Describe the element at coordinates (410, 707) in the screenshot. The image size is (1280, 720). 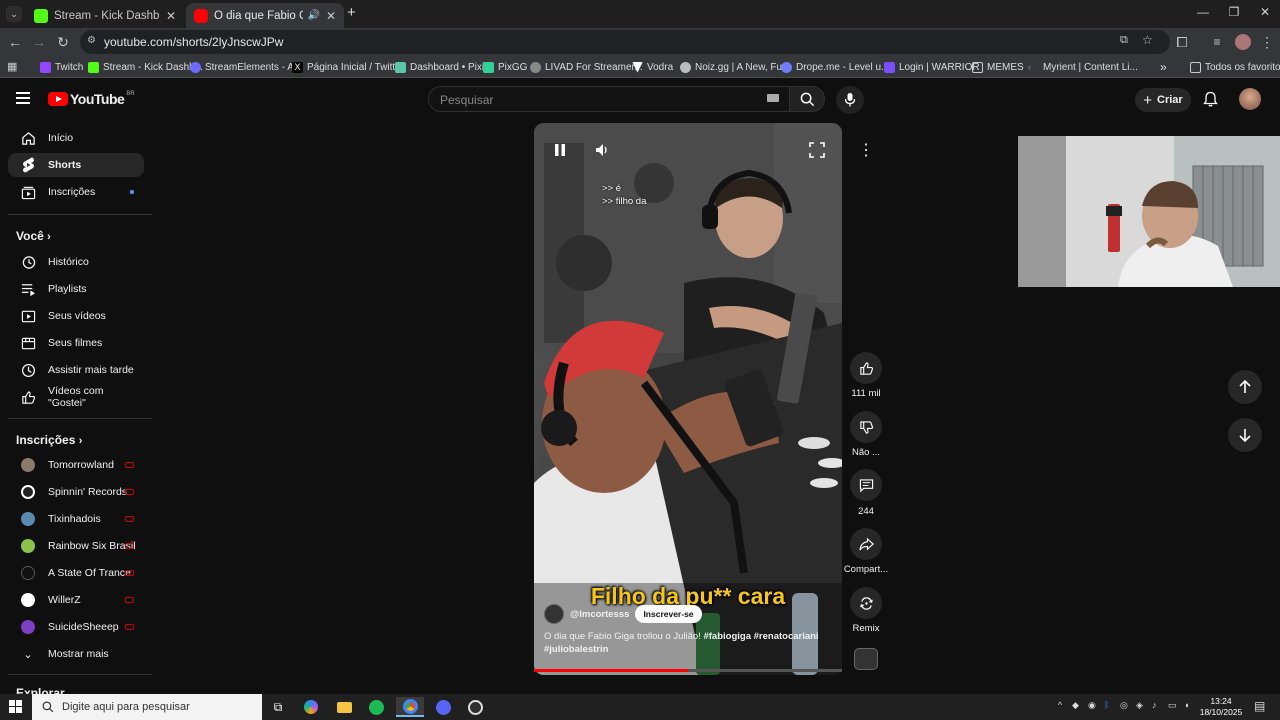
I see `chrome-icon` at that location.